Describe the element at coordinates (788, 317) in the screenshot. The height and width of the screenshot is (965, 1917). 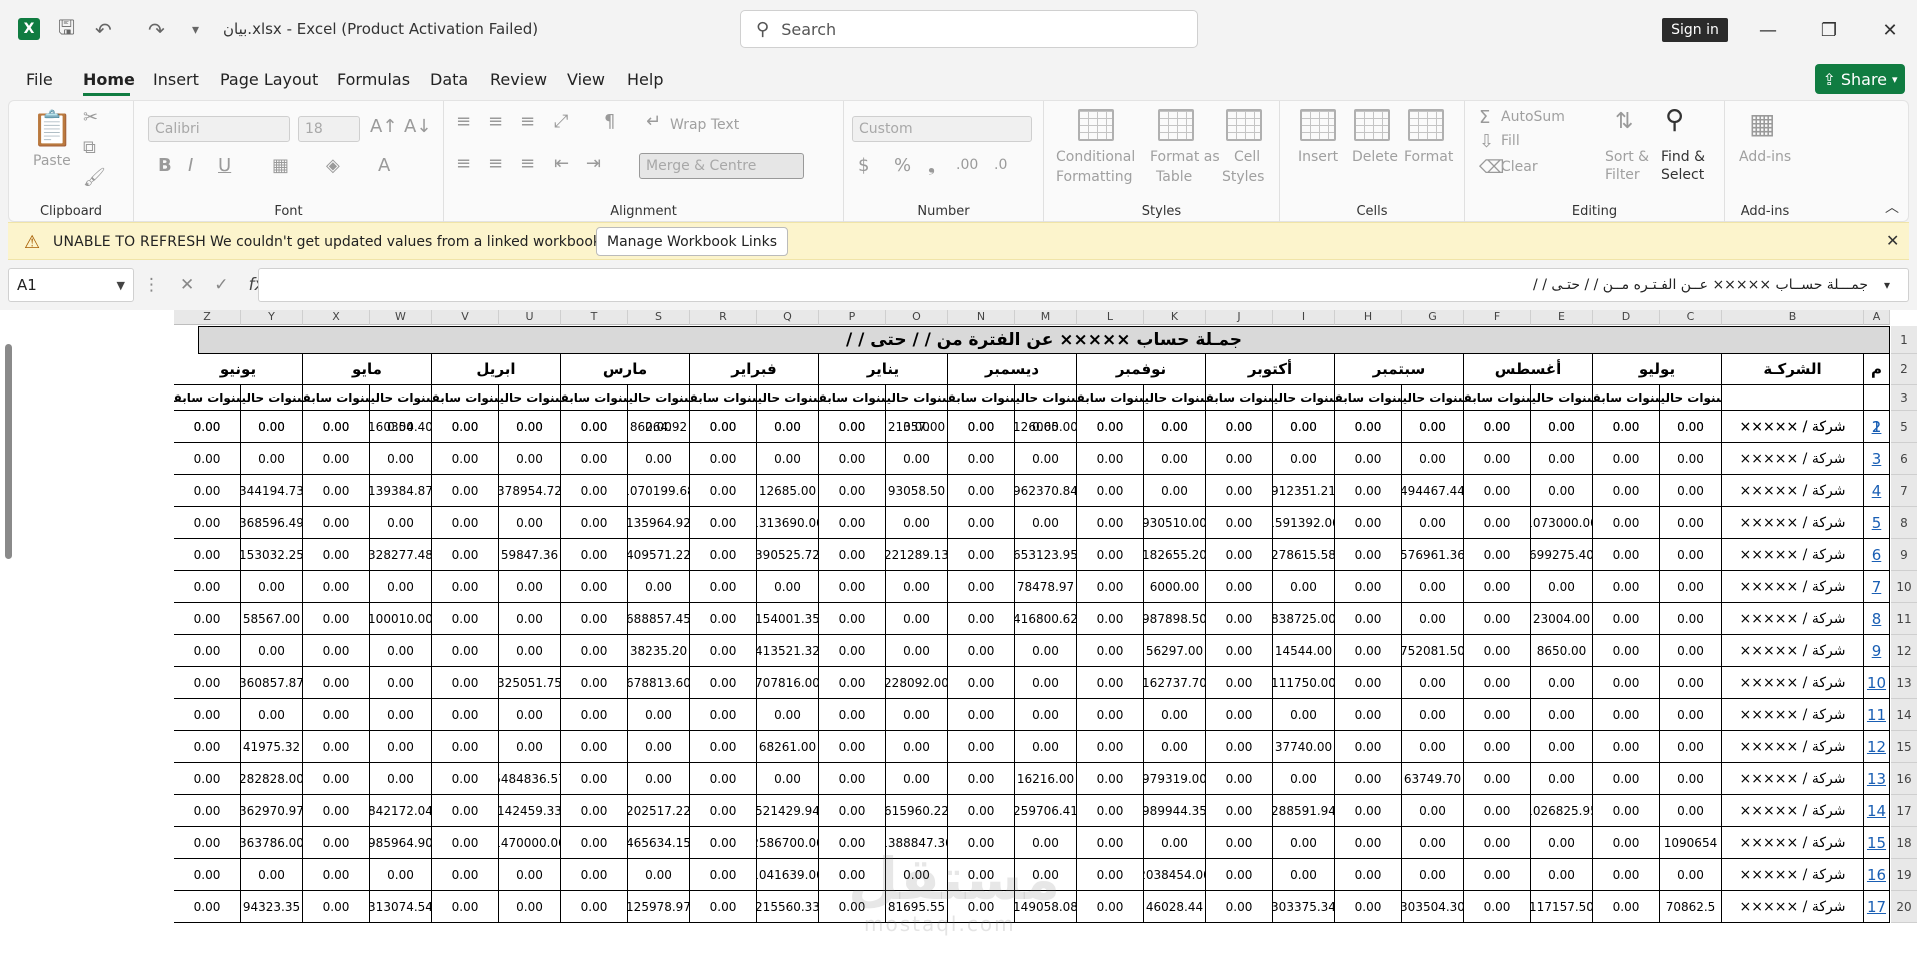
I see `column-header-q: Q` at that location.